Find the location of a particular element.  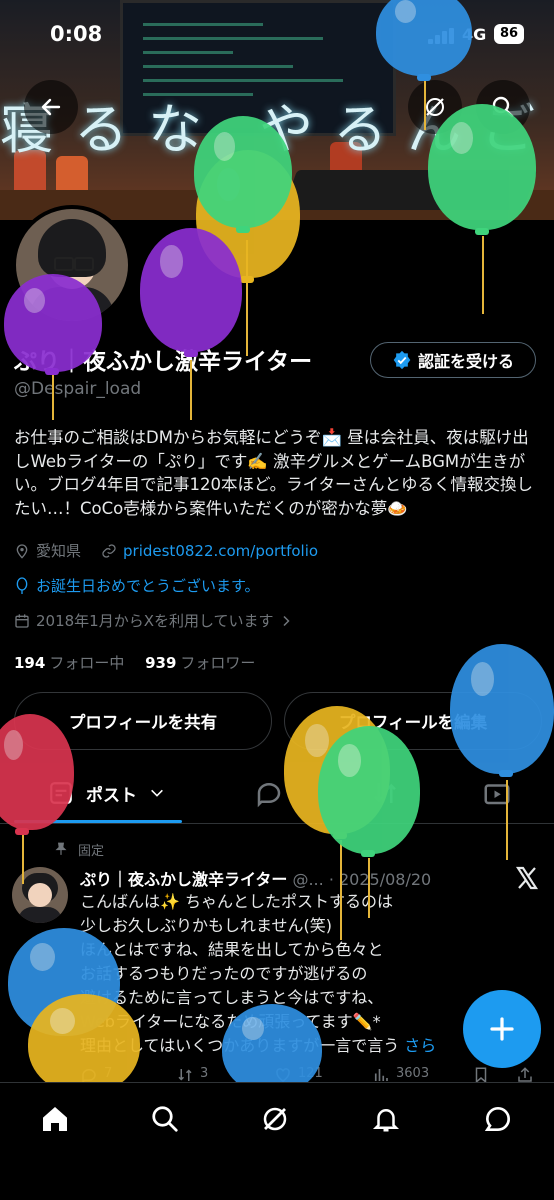

birthday-row: お誕生日おめでとうございます。 is located at coordinates (137, 585).